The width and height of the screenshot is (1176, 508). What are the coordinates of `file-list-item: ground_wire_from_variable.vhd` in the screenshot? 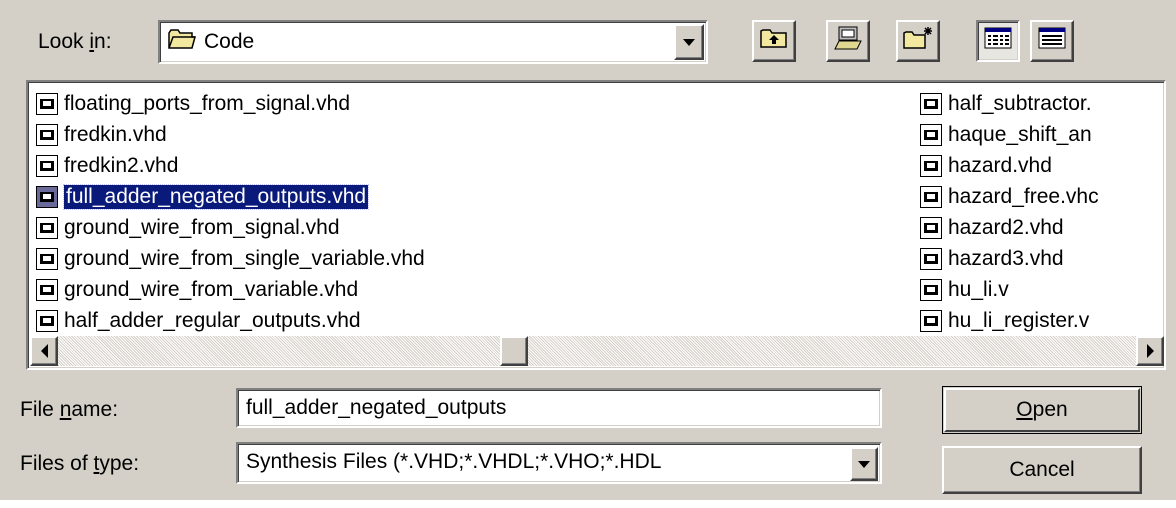 It's located at (230, 289).